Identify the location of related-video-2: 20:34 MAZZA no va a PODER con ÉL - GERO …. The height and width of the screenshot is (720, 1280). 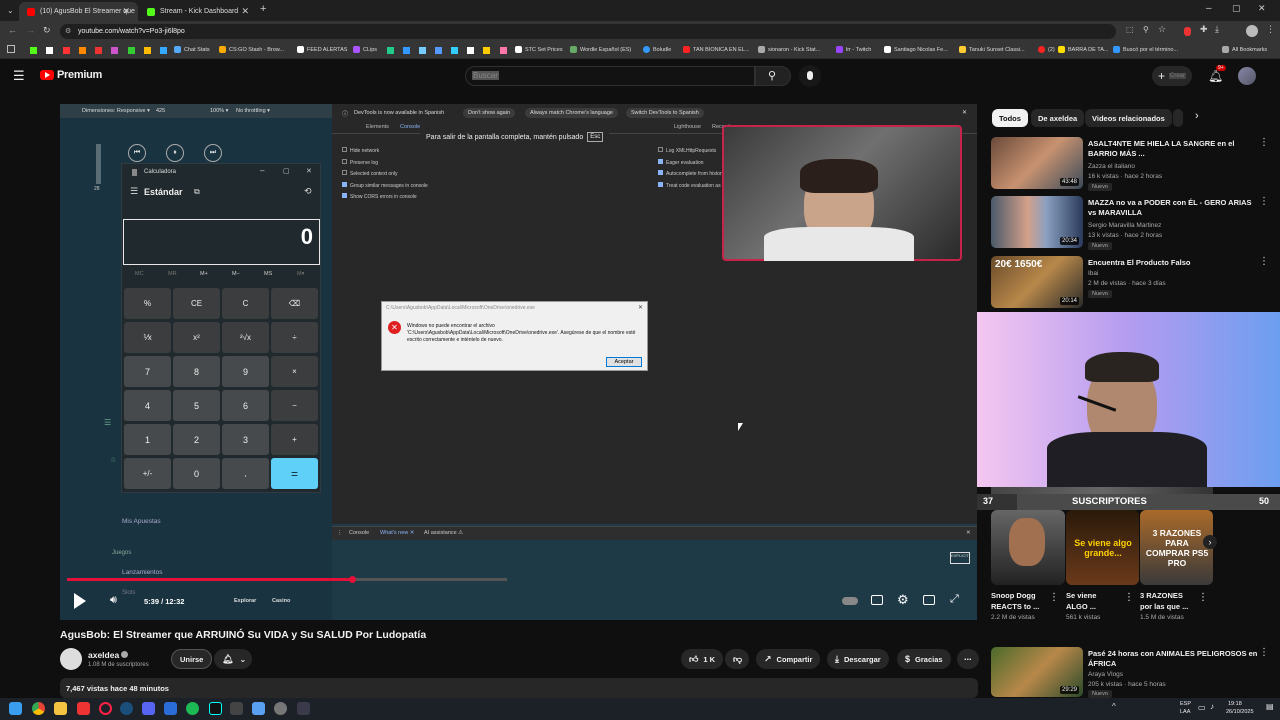
(1131, 223).